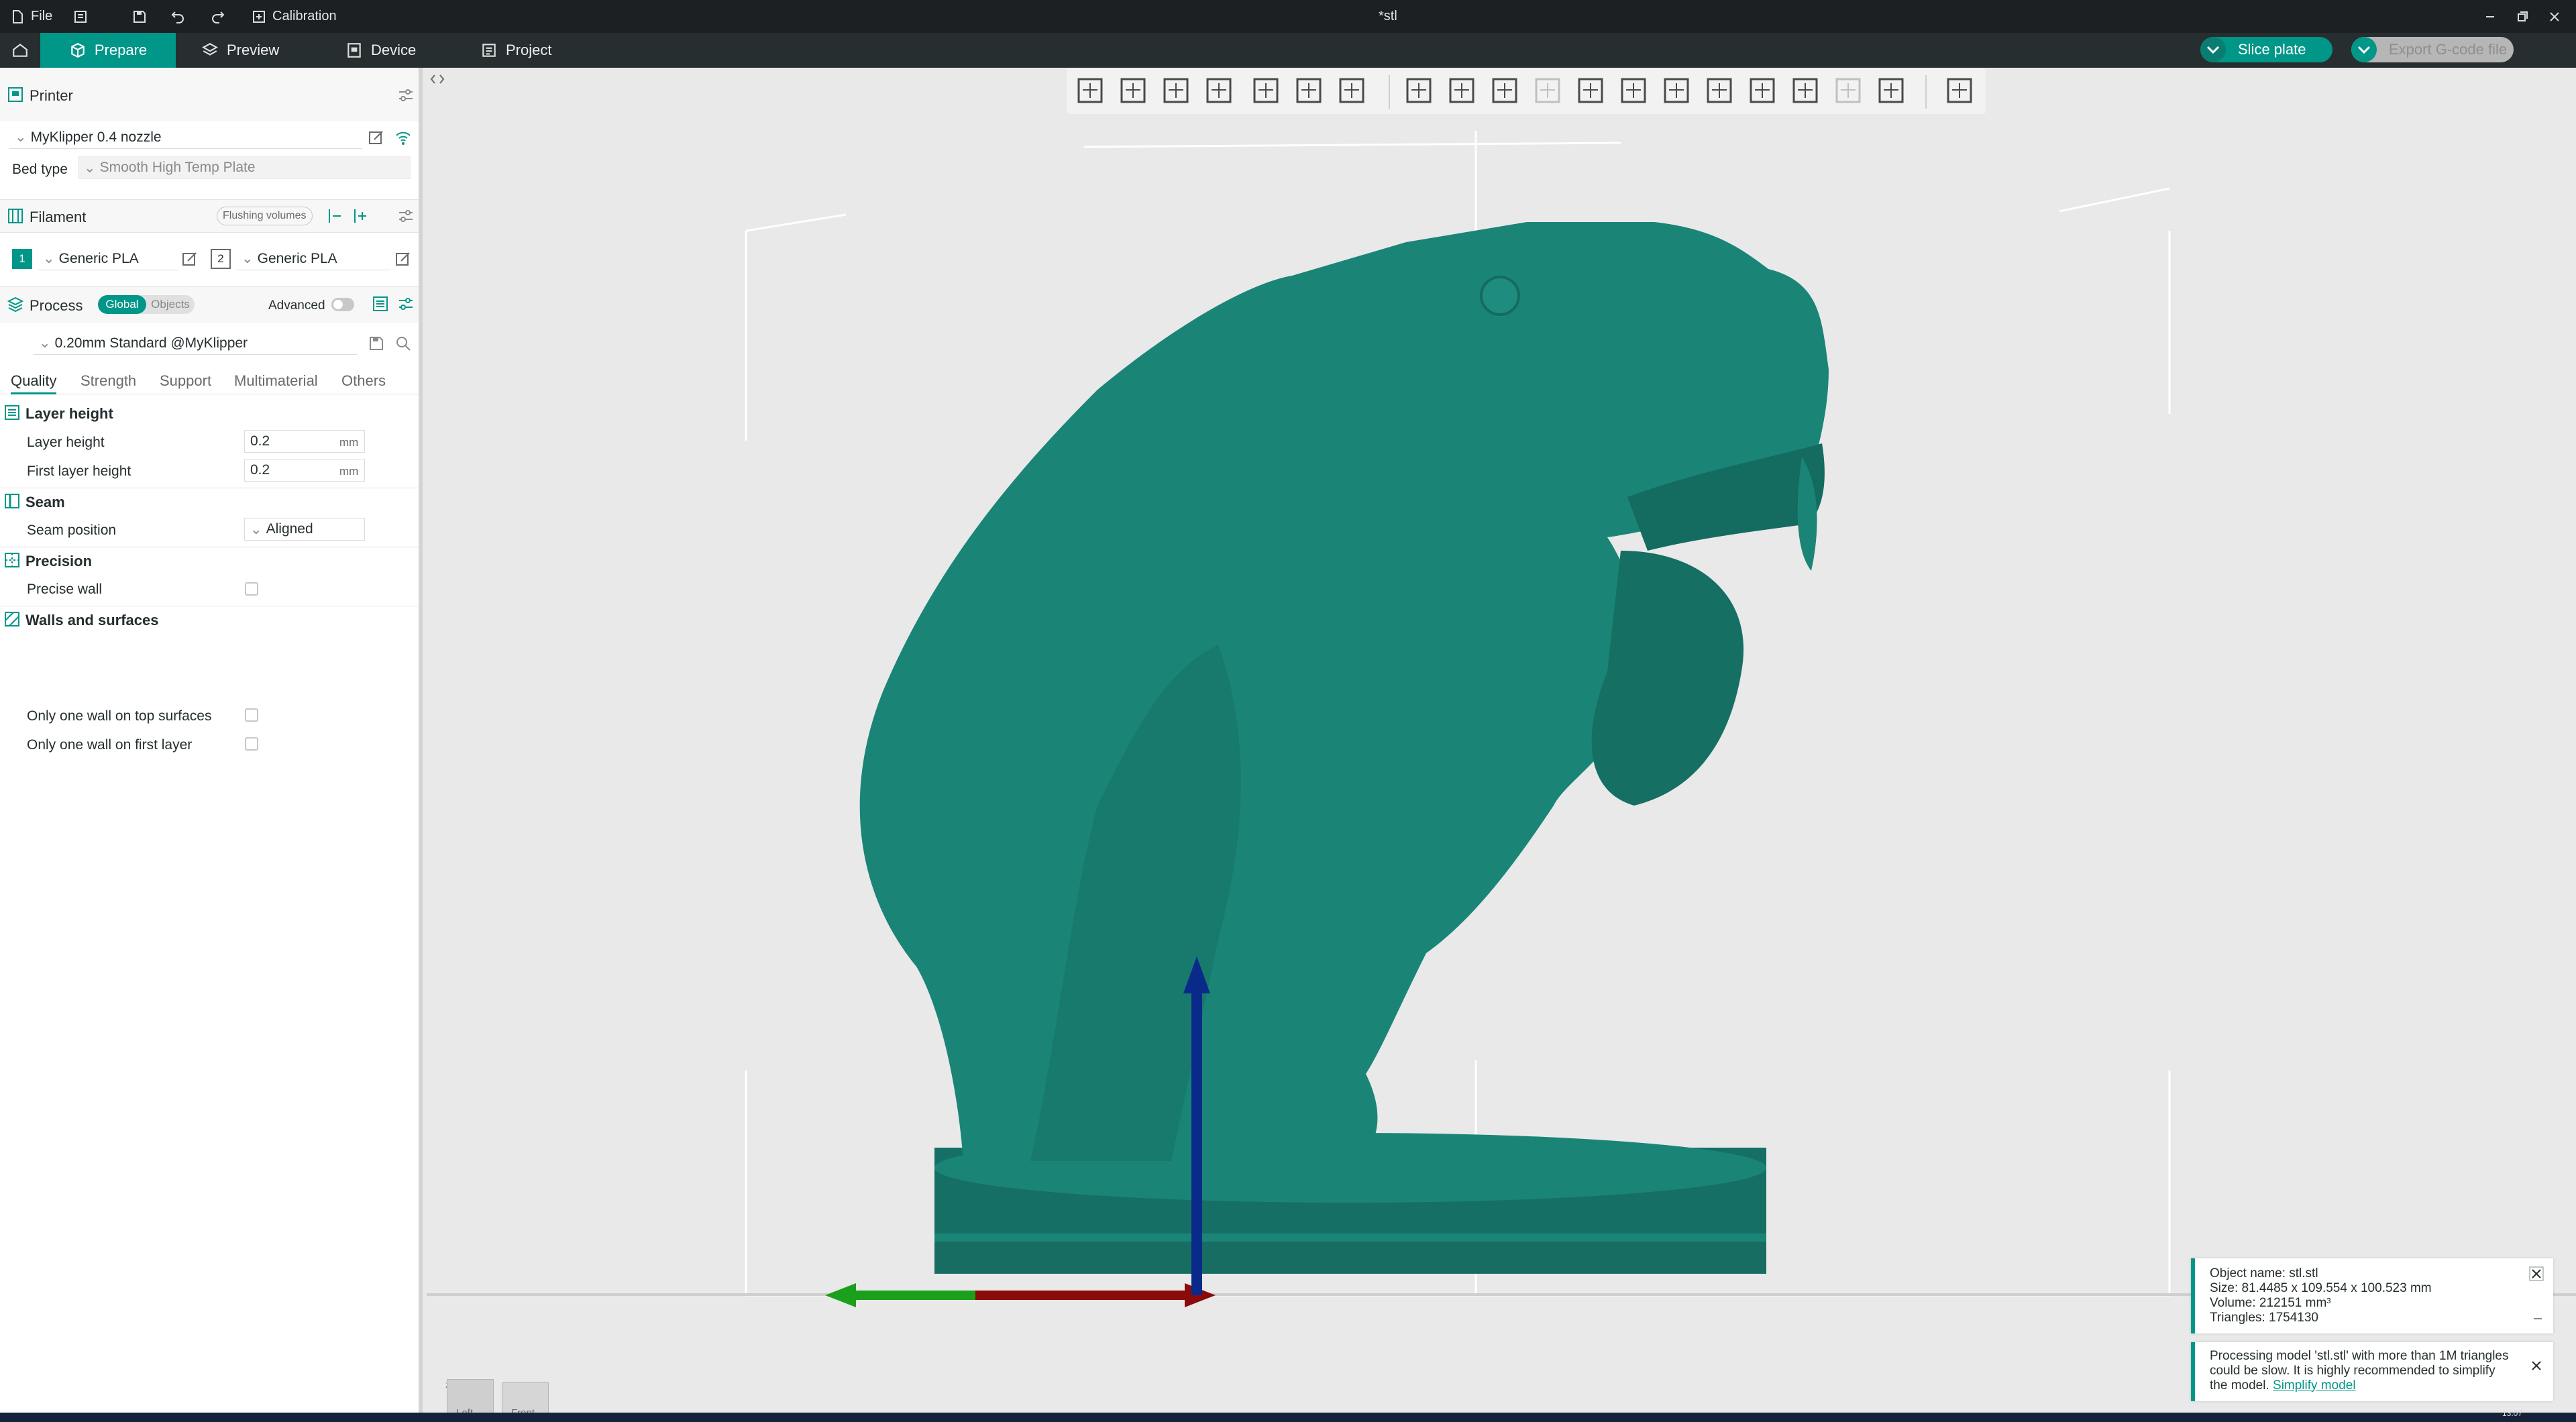 The height and width of the screenshot is (1422, 2576). I want to click on menu-button, so click(80, 17).